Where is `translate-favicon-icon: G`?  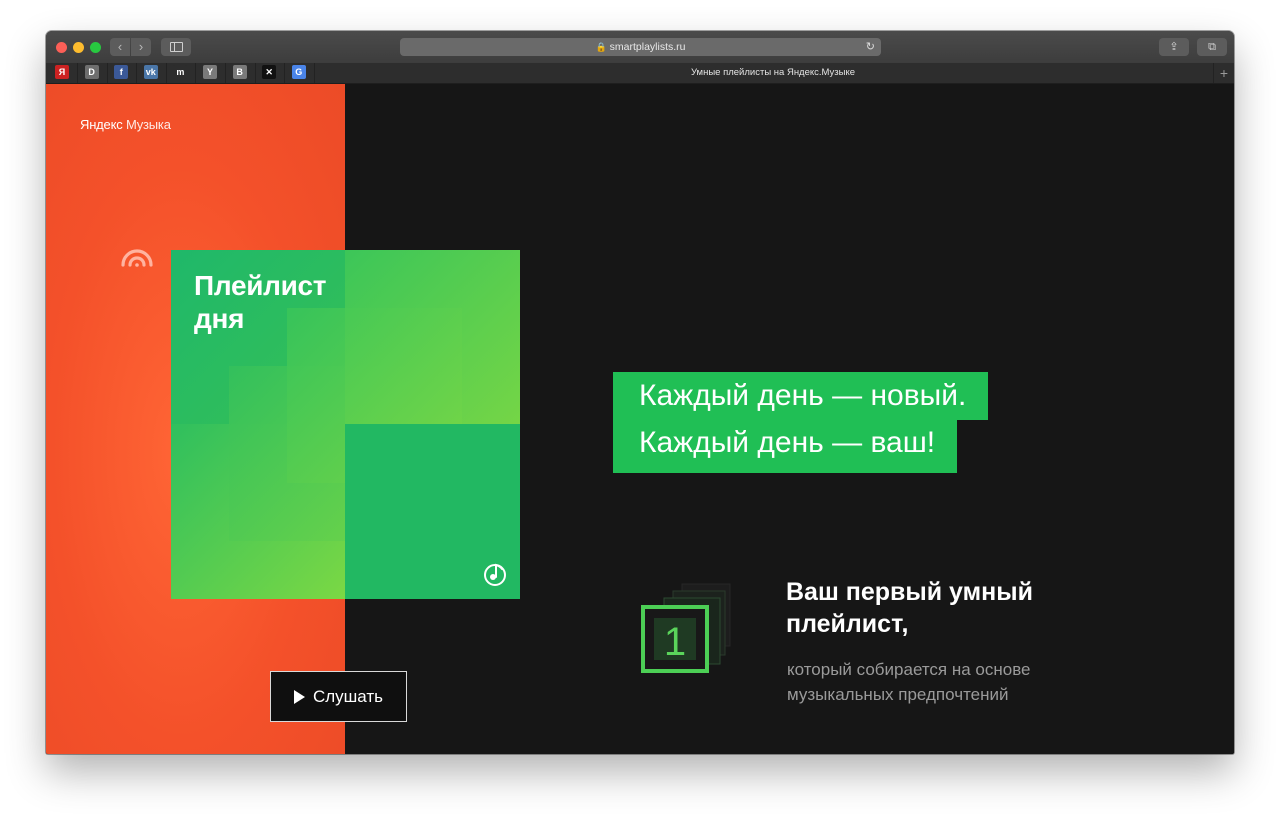 translate-favicon-icon: G is located at coordinates (298, 72).